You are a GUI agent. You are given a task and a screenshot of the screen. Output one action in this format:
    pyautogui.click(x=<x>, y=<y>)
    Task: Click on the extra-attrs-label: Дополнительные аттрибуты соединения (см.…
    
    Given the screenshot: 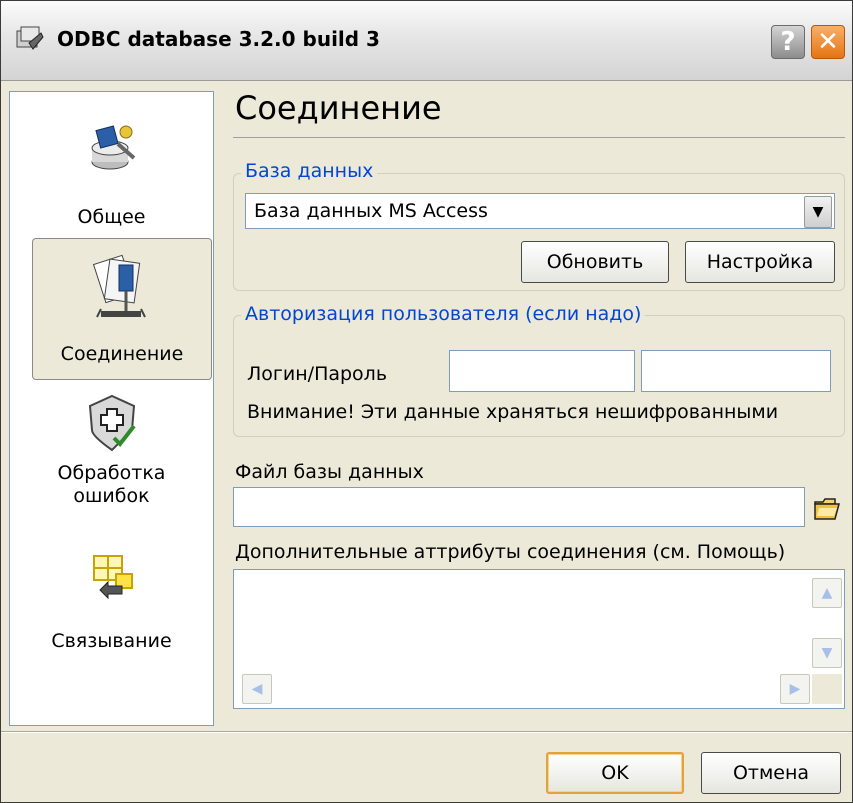 What is the action you would take?
    pyautogui.click(x=510, y=552)
    